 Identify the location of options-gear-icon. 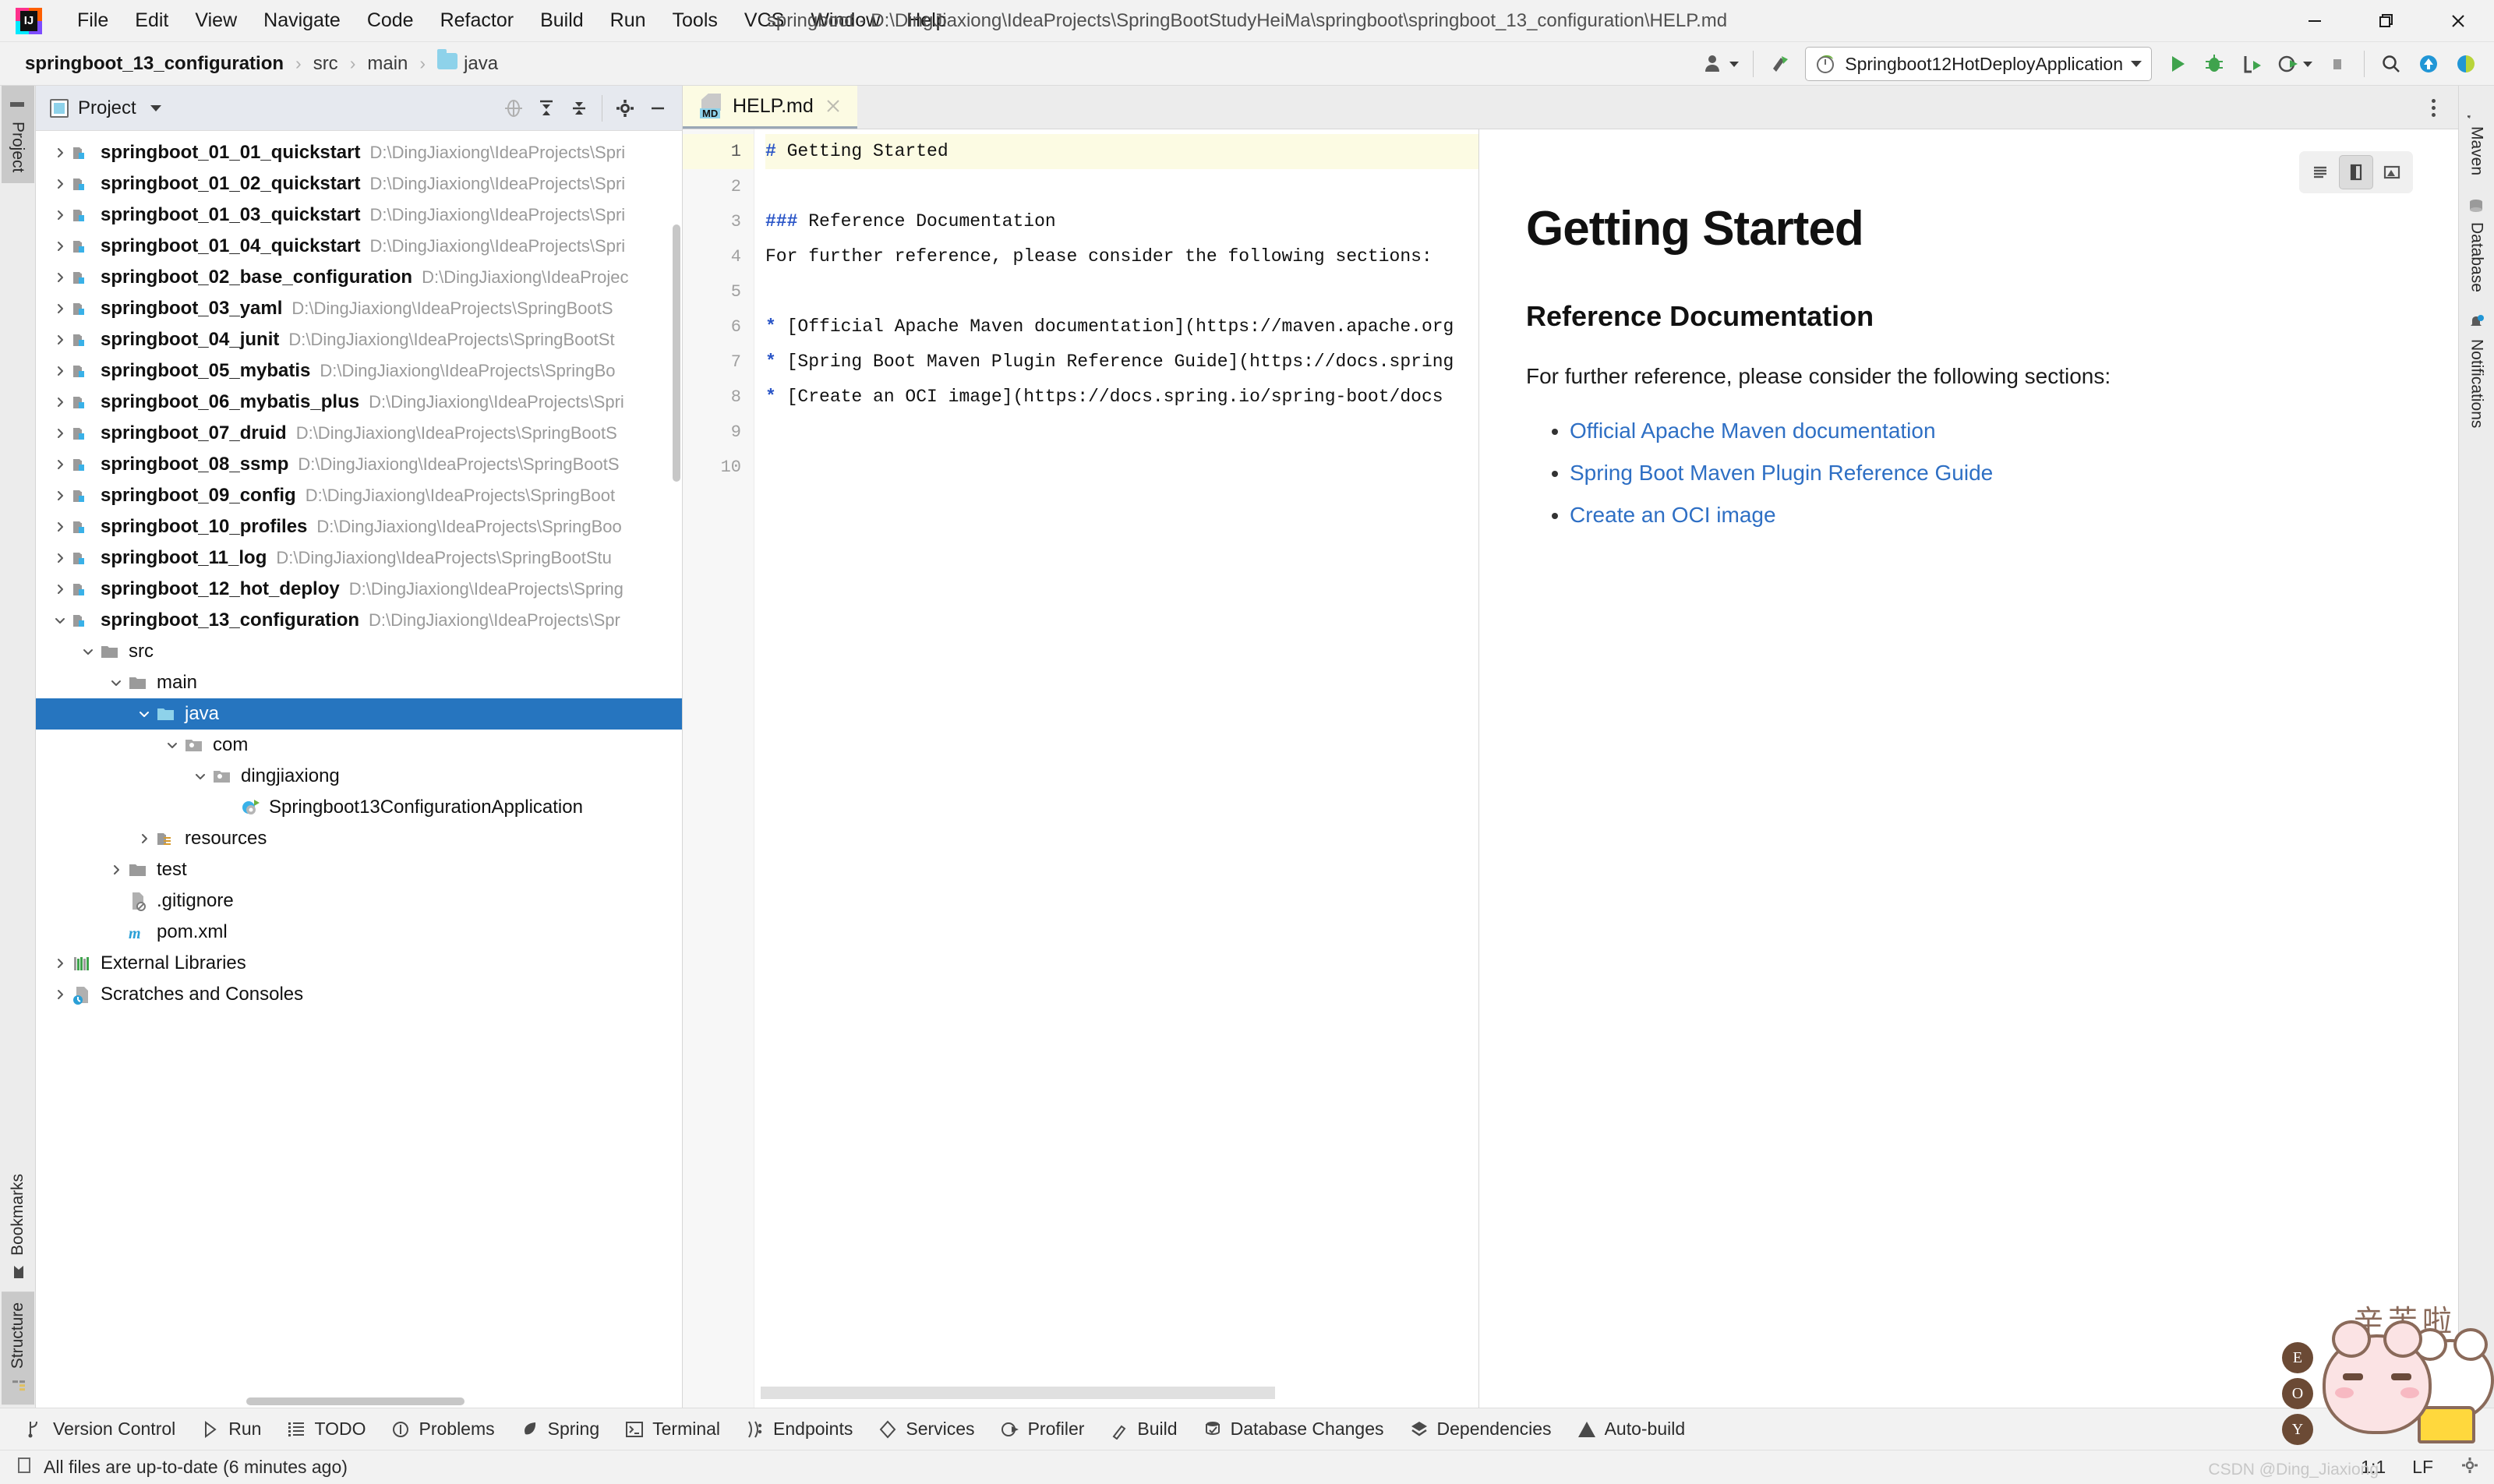
(625, 108).